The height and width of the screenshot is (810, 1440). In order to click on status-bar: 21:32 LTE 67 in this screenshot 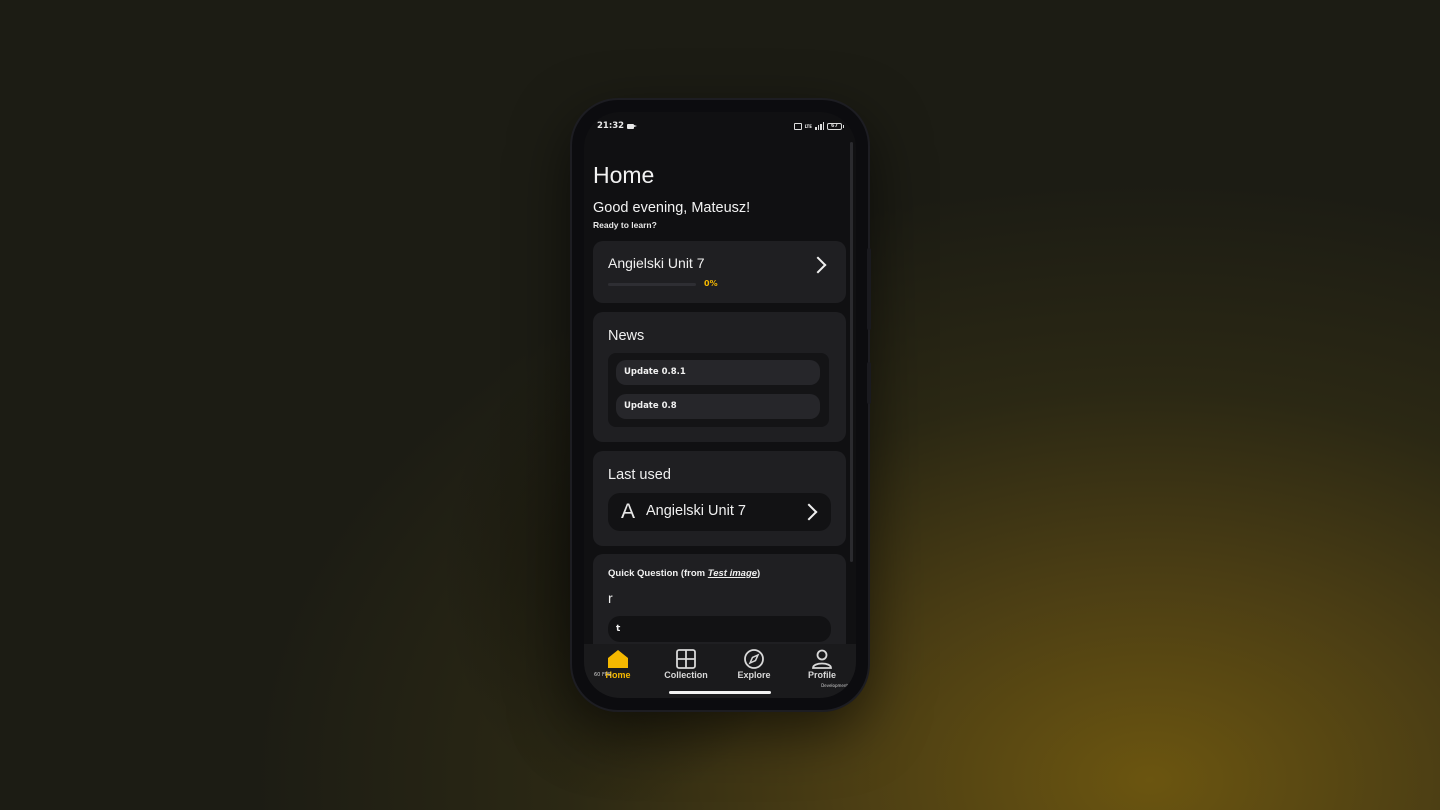, I will do `click(720, 126)`.